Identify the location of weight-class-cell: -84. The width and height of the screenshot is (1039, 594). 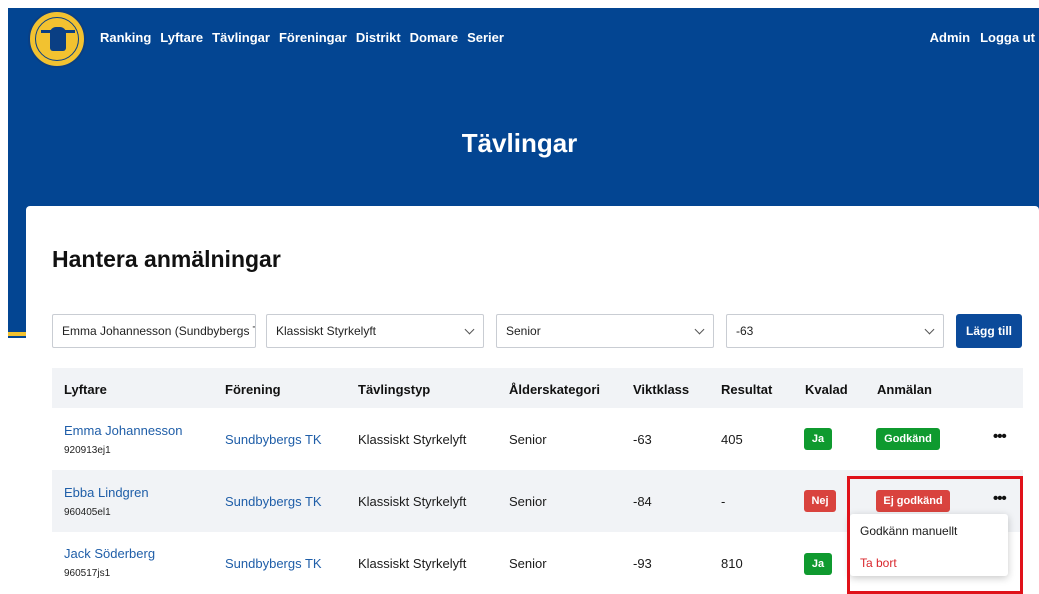
(642, 501).